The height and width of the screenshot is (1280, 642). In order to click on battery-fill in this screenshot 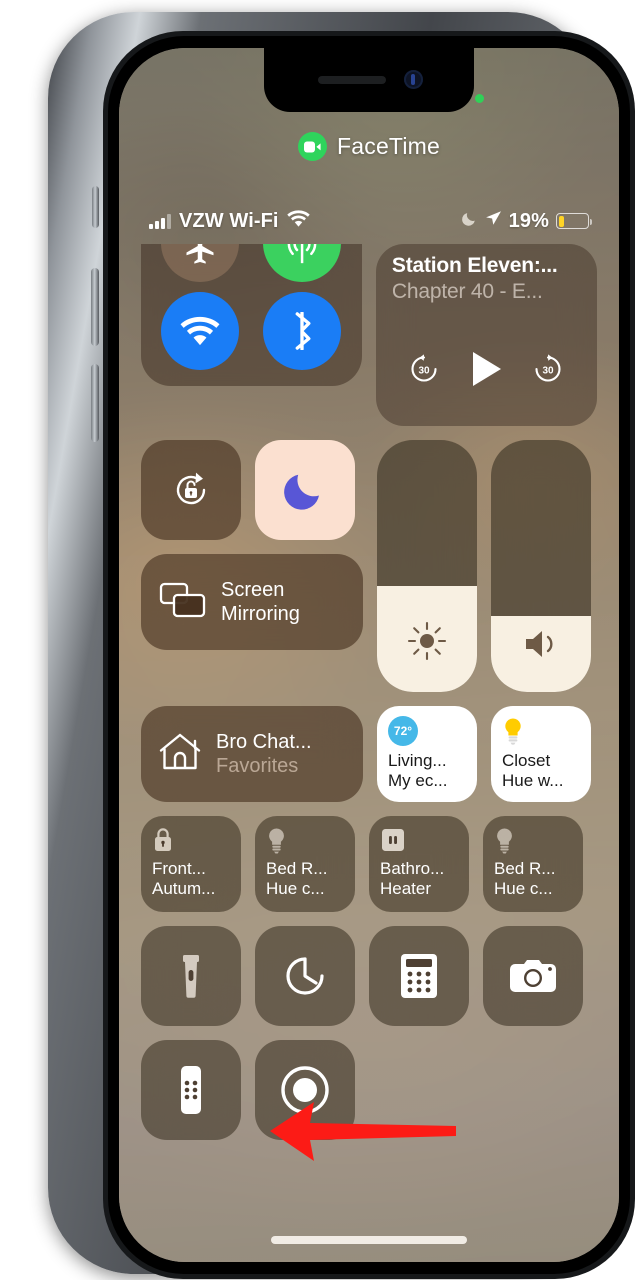, I will do `click(561, 221)`.